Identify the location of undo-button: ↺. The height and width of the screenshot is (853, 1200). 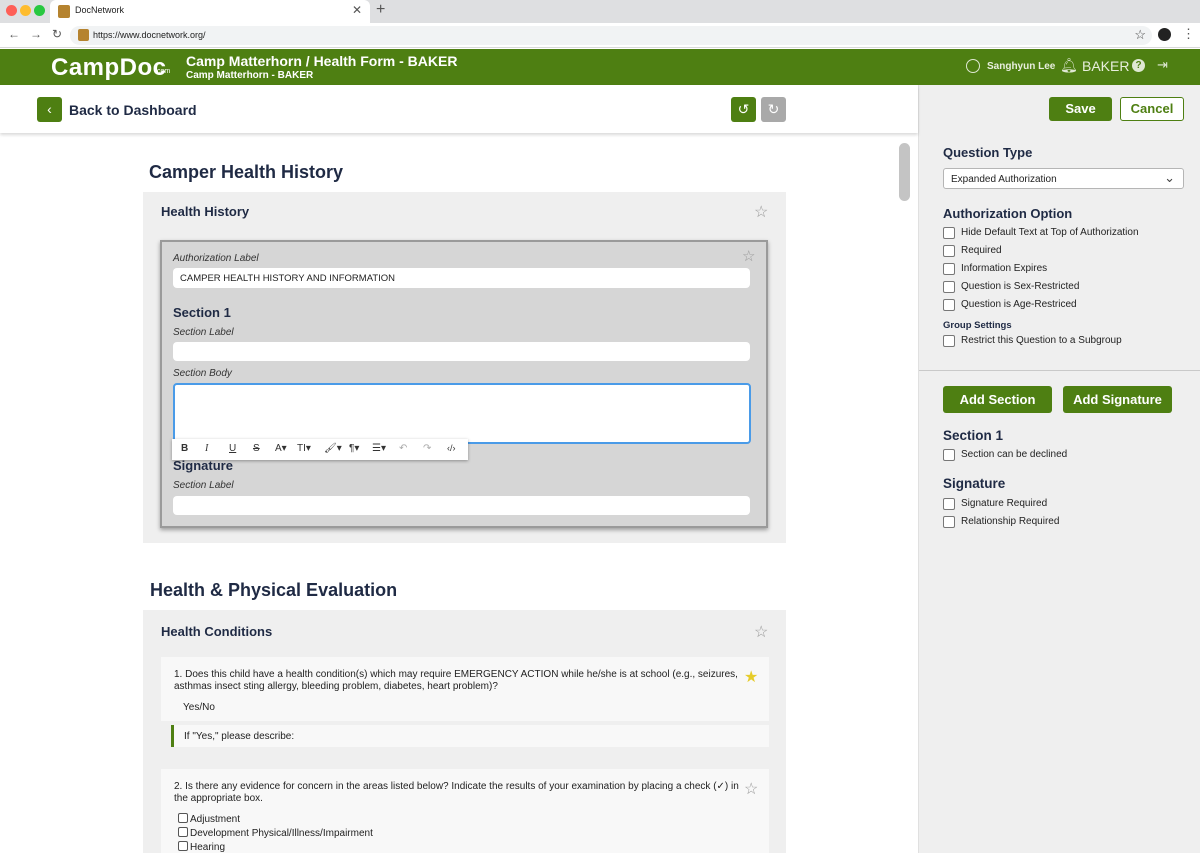
(743, 109).